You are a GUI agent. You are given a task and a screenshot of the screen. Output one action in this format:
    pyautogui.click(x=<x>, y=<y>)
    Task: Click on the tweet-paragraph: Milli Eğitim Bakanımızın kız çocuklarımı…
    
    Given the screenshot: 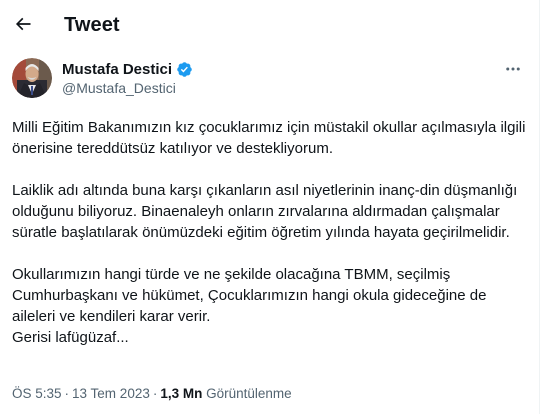 What is the action you would take?
    pyautogui.click(x=269, y=138)
    